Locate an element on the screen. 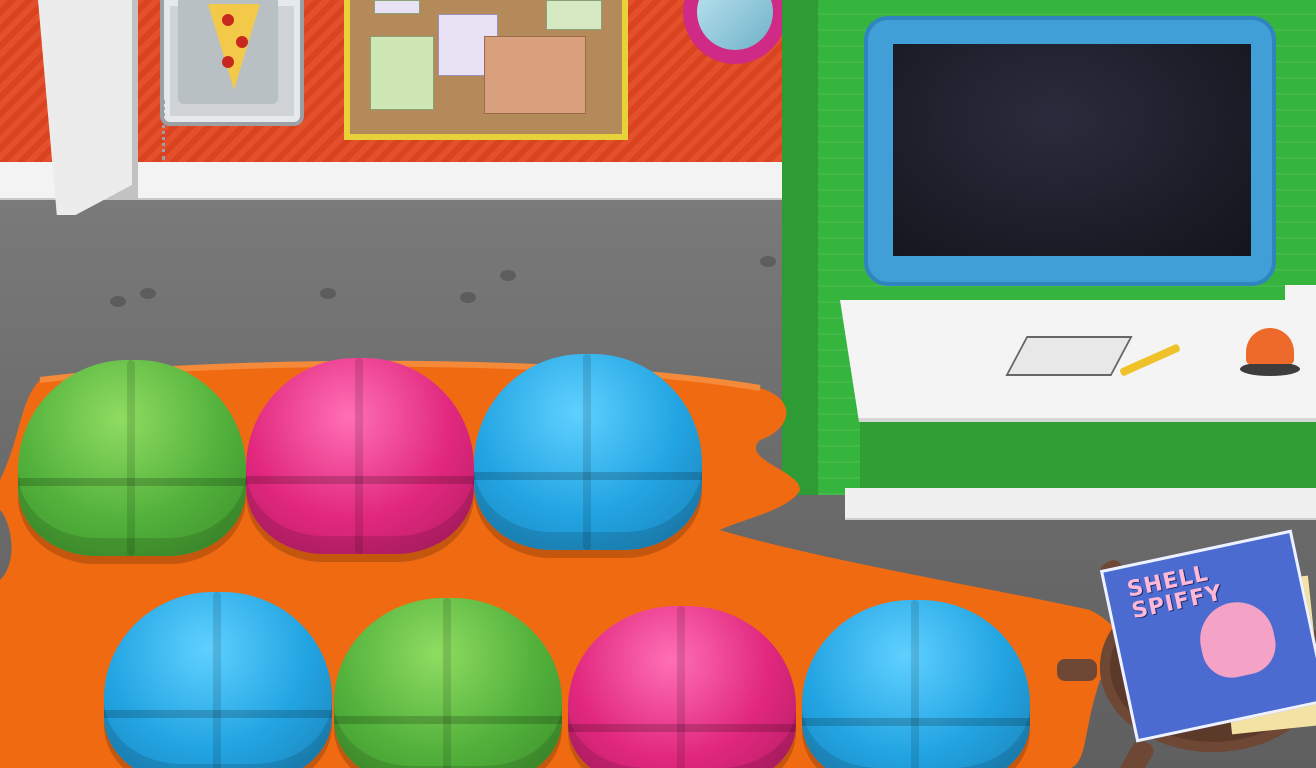 Image resolution: width=1316 pixels, height=768 pixels. wanted-poster is located at coordinates (535, 75).